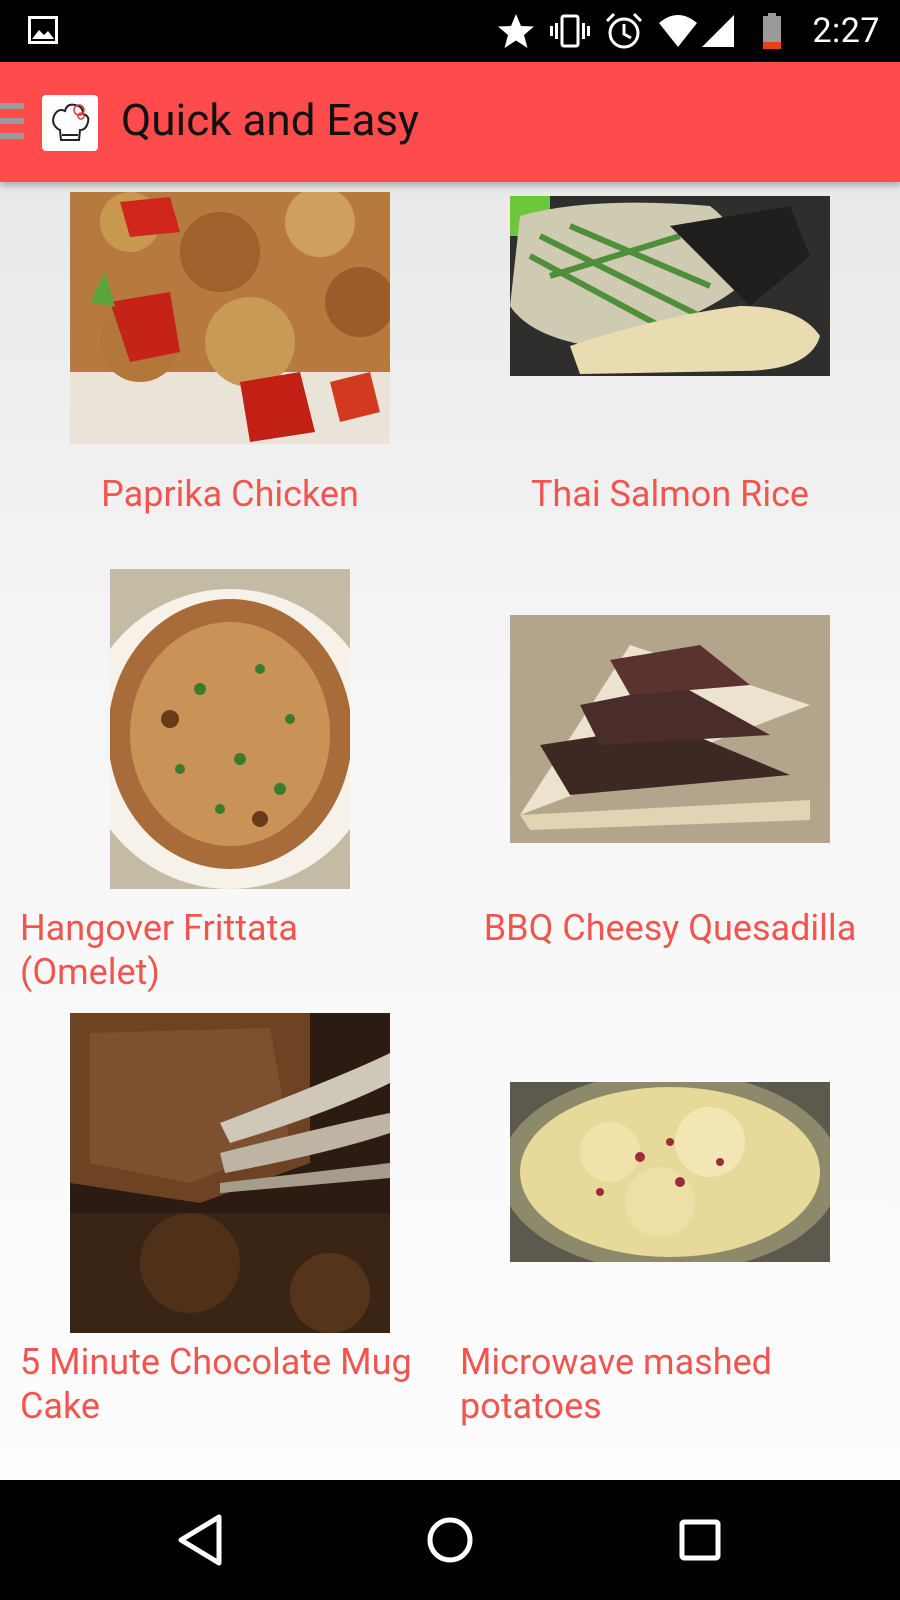 This screenshot has height=1600, width=900. Describe the element at coordinates (670, 494) in the screenshot. I see `recipe-title: Thai Salmon Rice` at that location.